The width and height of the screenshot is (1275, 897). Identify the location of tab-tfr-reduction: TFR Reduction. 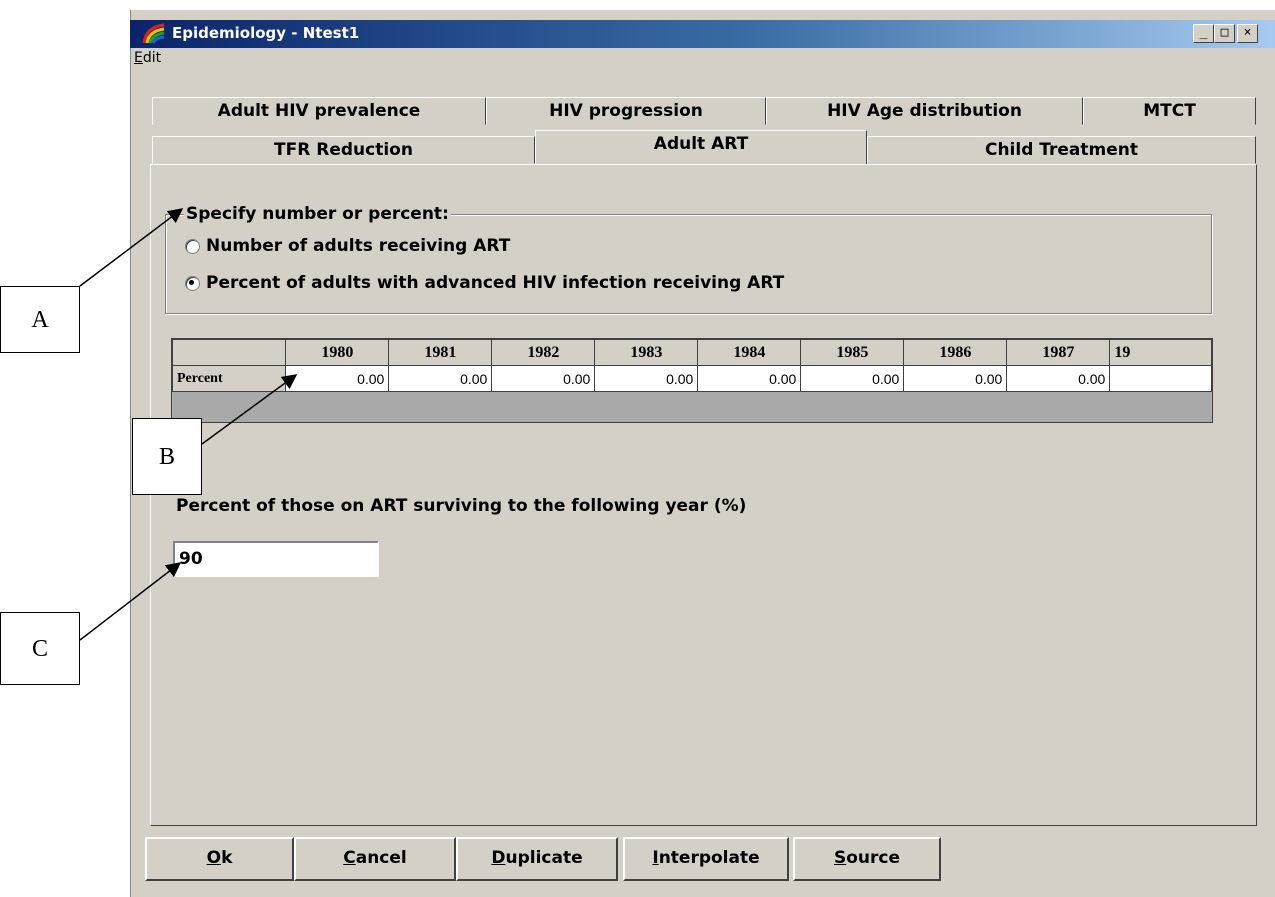
(343, 150).